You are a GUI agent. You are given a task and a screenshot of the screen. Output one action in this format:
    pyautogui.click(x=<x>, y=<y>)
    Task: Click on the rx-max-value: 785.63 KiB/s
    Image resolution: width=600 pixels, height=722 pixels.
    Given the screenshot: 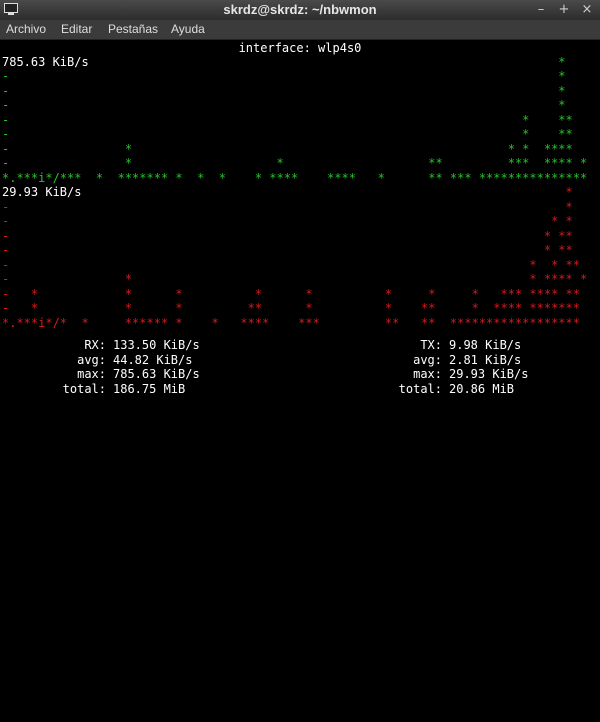 What is the action you would take?
    pyautogui.click(x=156, y=374)
    